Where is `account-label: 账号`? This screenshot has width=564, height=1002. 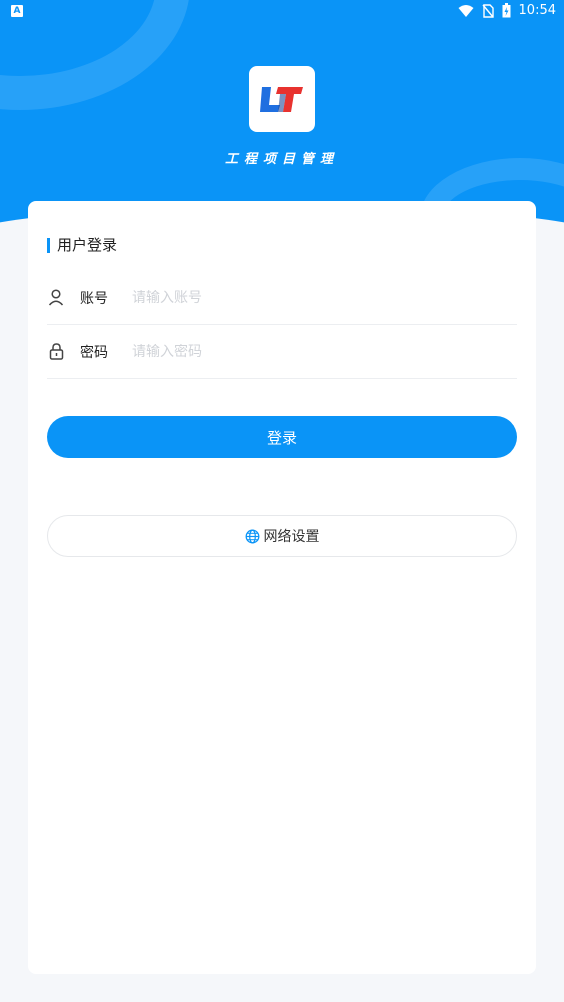
account-label: 账号 is located at coordinates (94, 298).